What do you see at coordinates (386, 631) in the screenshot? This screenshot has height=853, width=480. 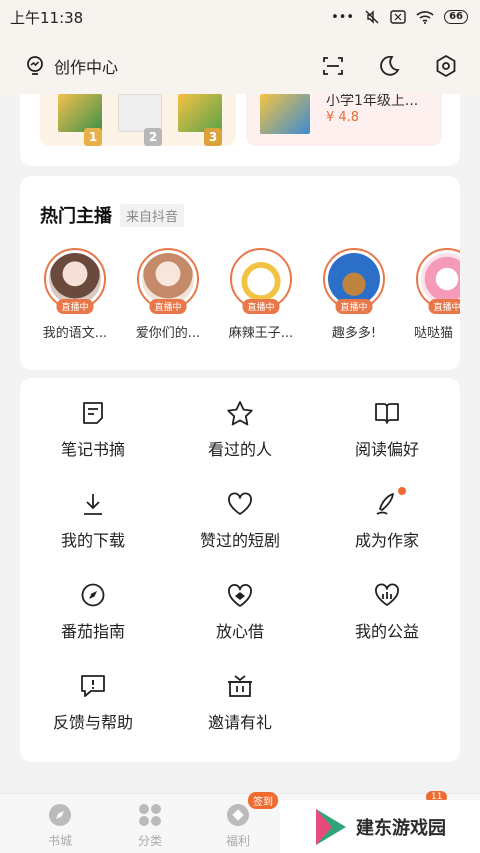 I see `grid-item-label: 我的公益` at bounding box center [386, 631].